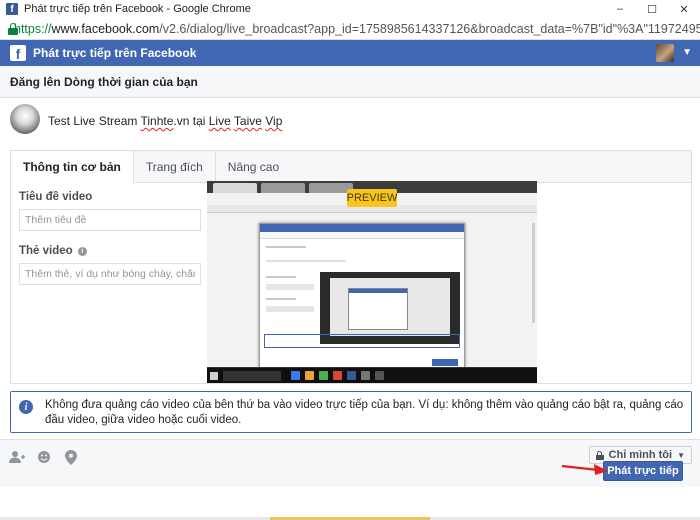 The image size is (700, 520). What do you see at coordinates (665, 53) in the screenshot?
I see `user-avatar` at bounding box center [665, 53].